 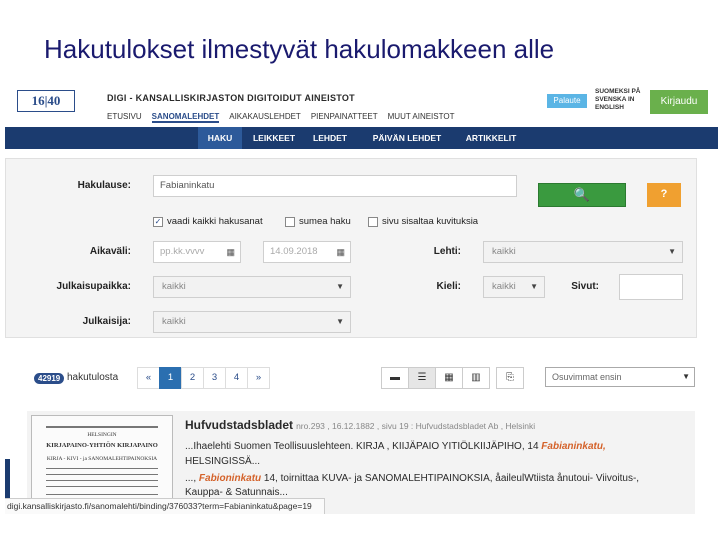 I want to click on snippet-text: ...,, so click(x=192, y=478).